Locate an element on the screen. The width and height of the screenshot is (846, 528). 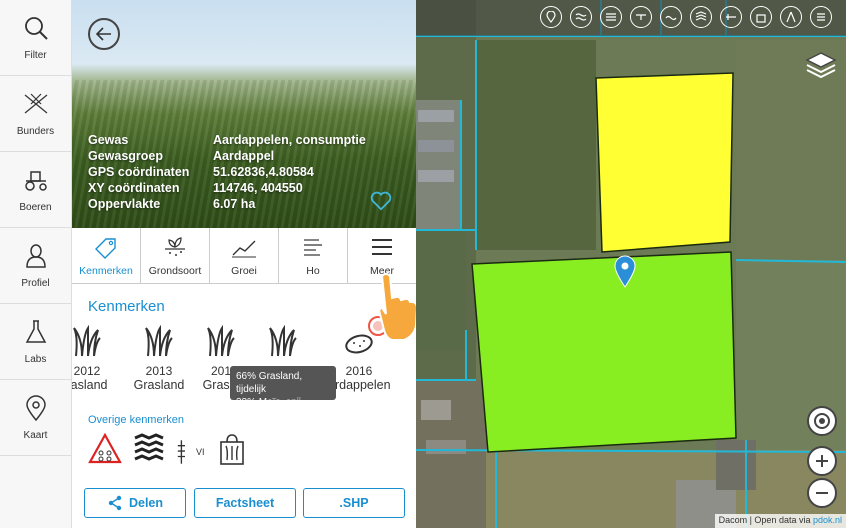
crop-tooltip: 66% Grasland, tijdelijk 33% Maïs, snij- is located at coordinates (283, 387).